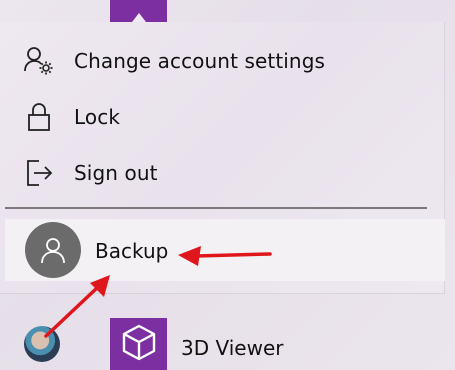 This screenshot has height=370, width=455. Describe the element at coordinates (138, 11) in the screenshot. I see `app-tile-top` at that location.